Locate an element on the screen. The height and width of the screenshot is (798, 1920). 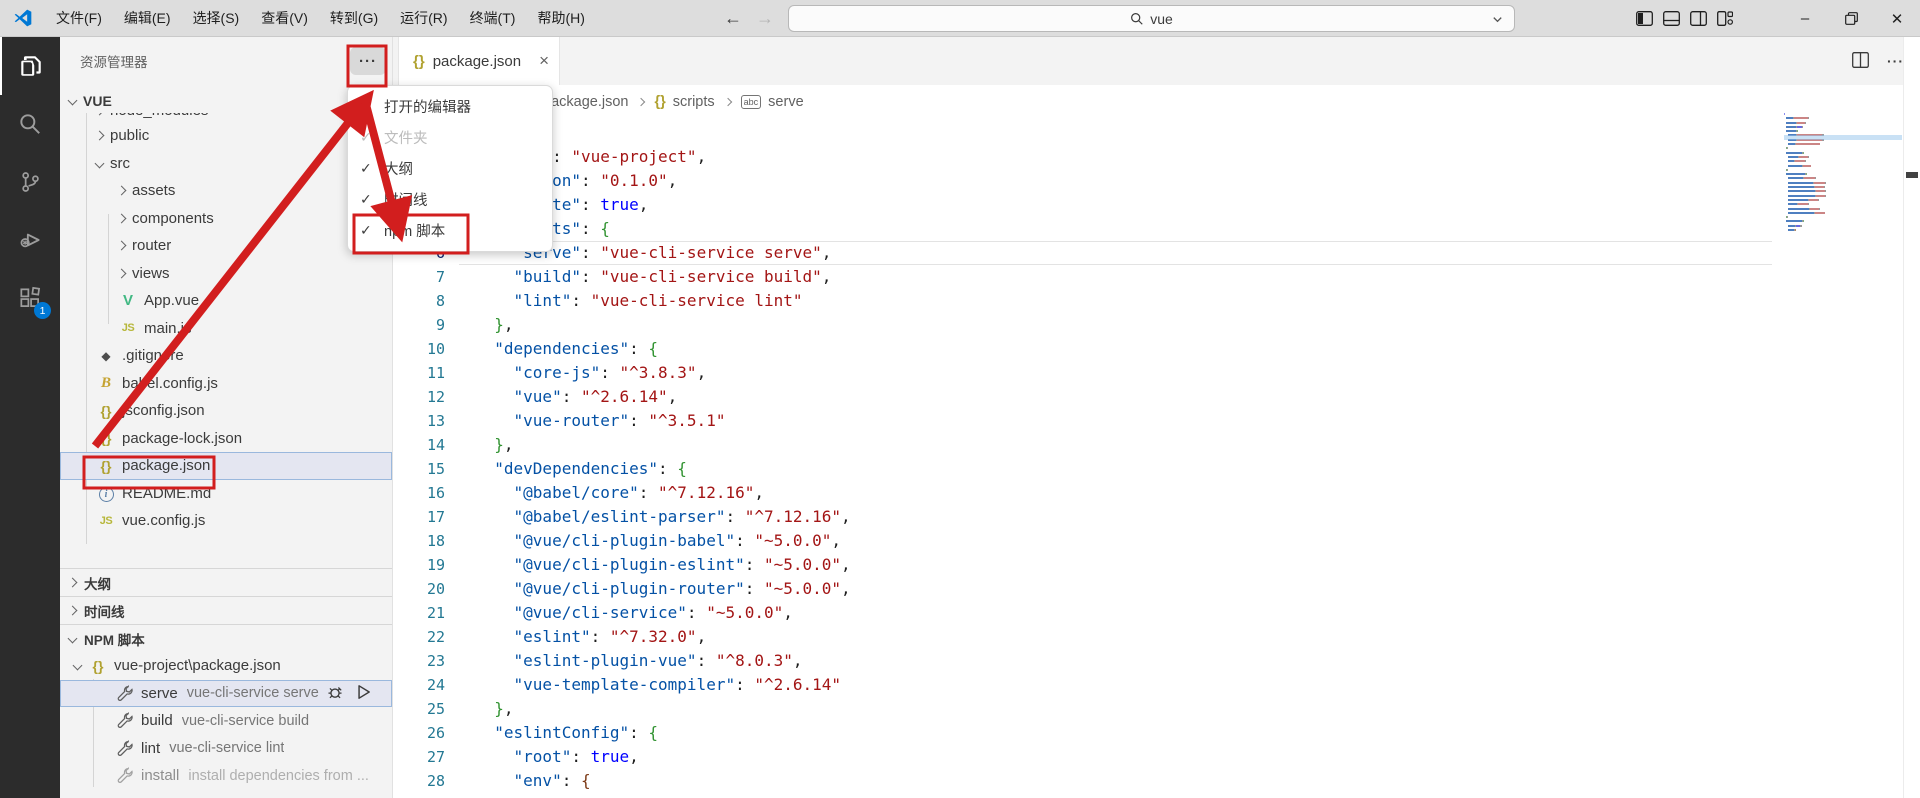
breadcrumb-scripts: scripts is located at coordinates (694, 102).